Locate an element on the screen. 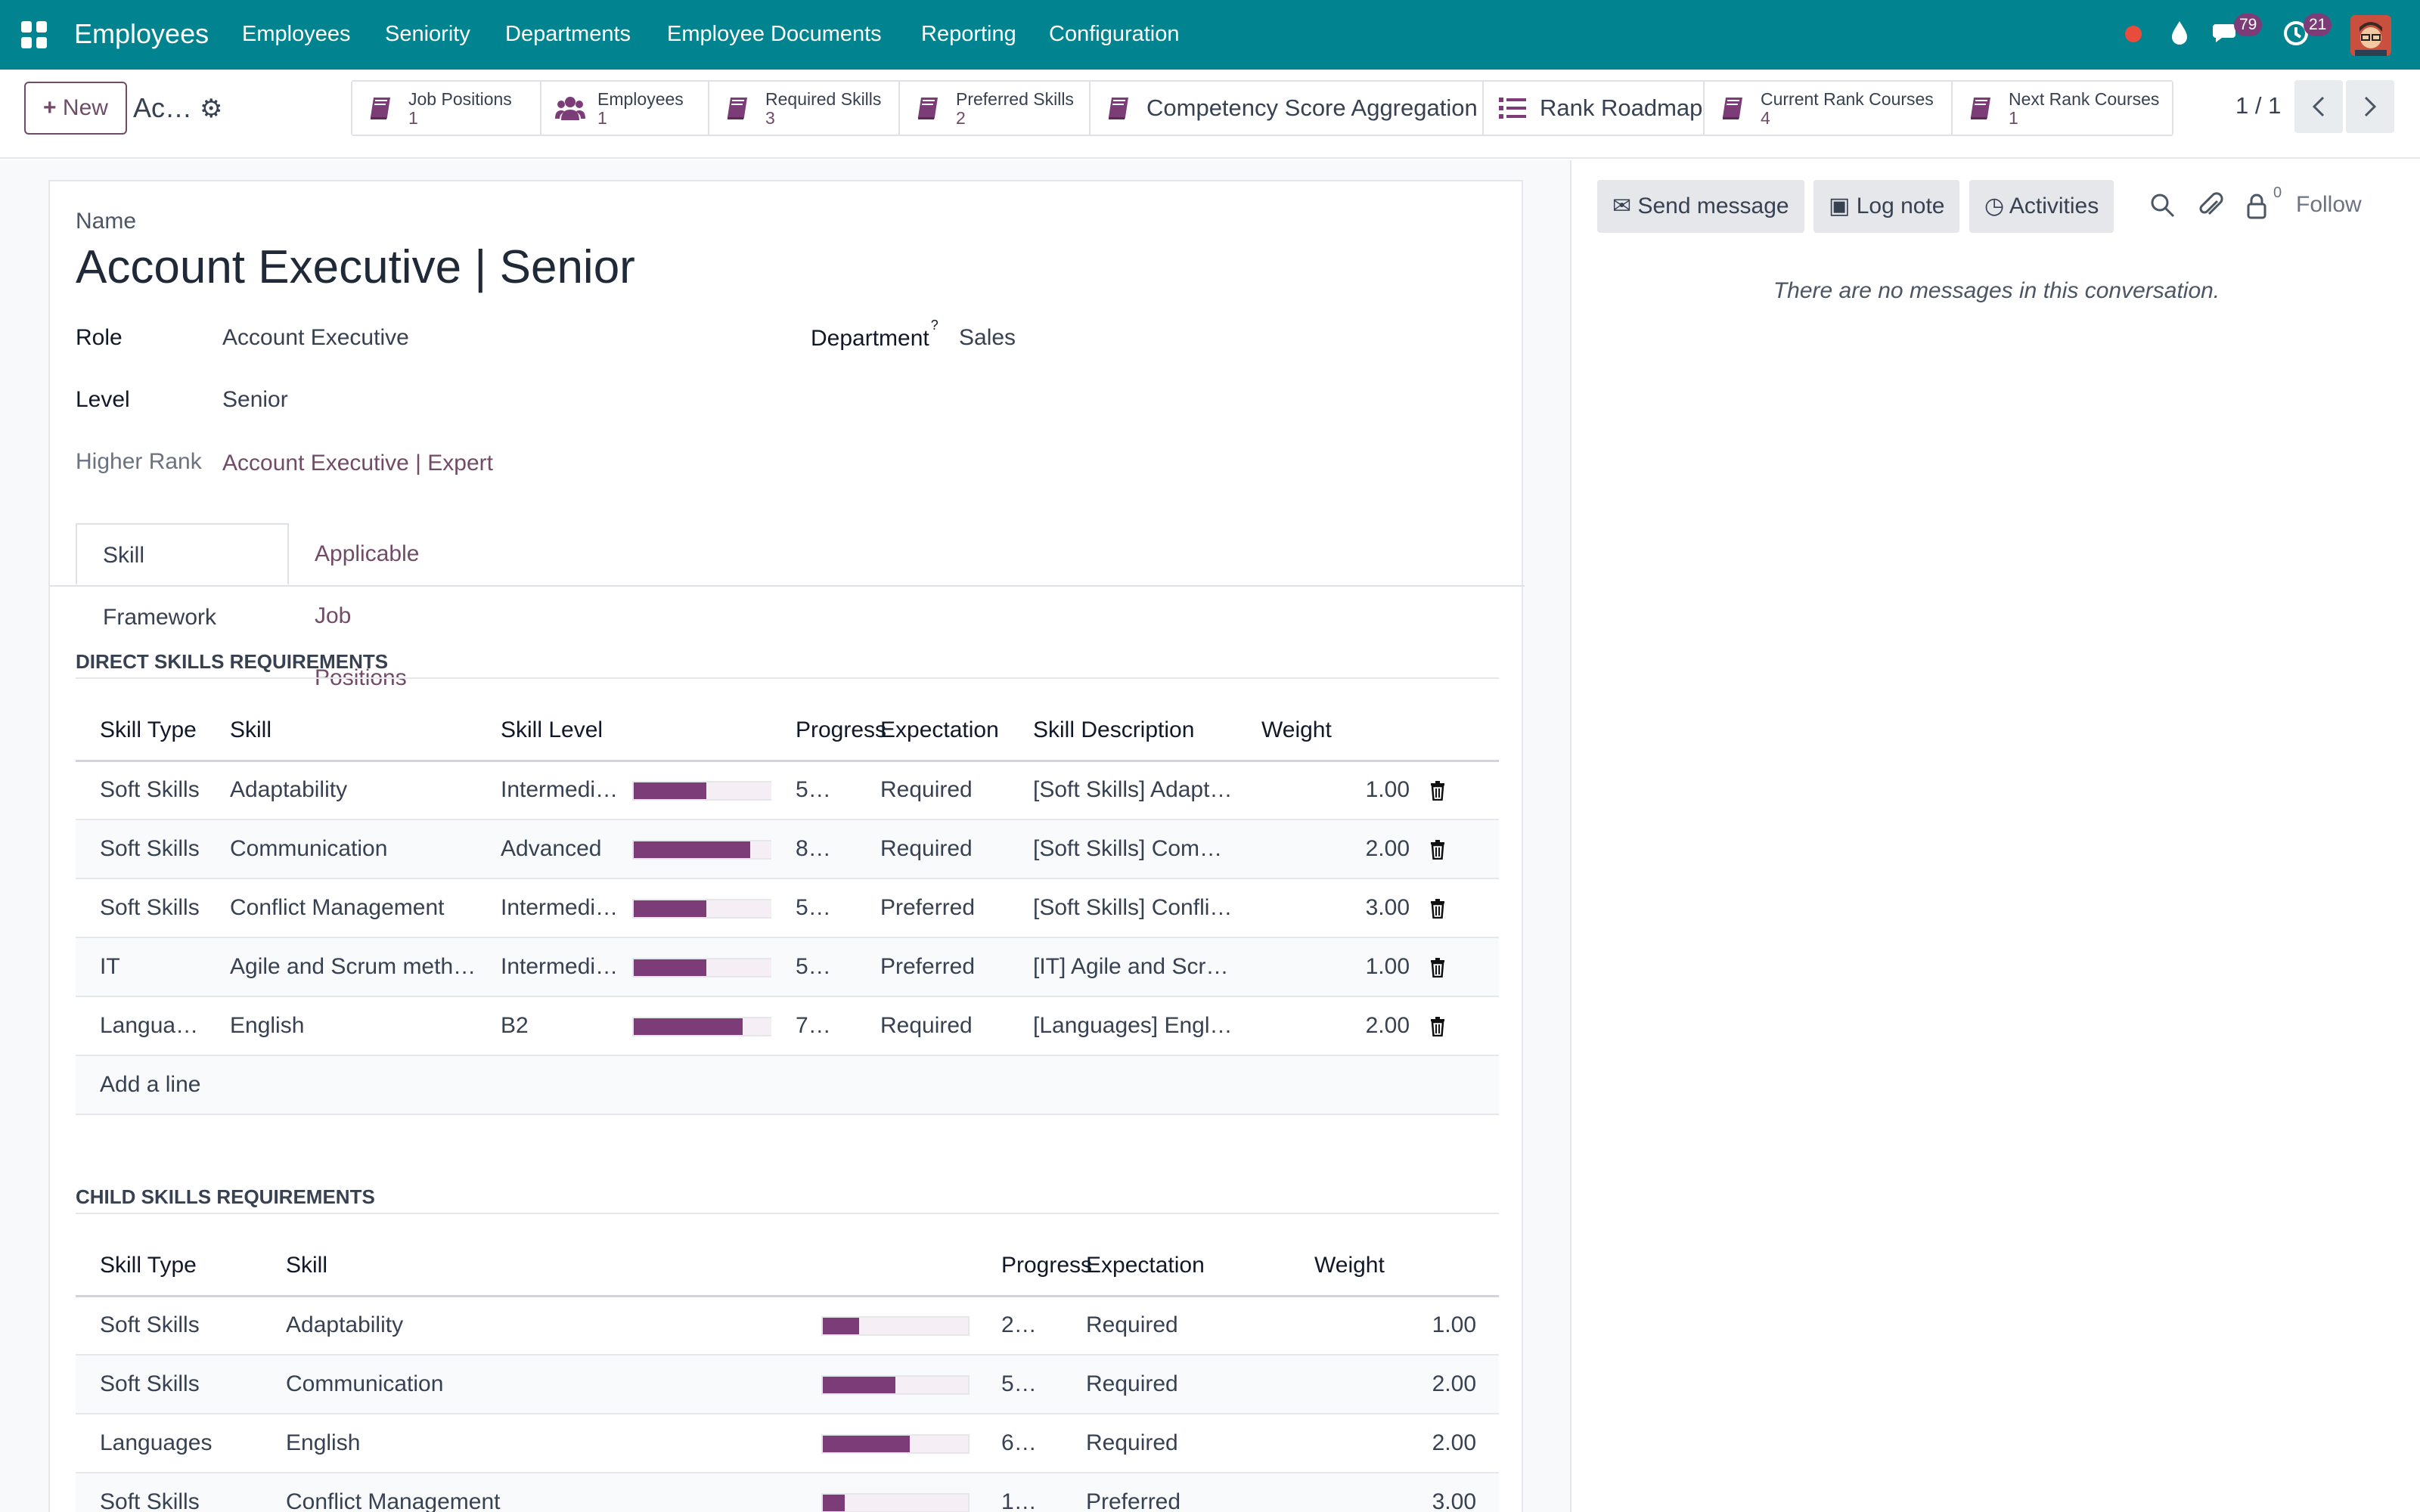 The width and height of the screenshot is (2420, 1512). smart-button-next-rank-courses: Next Rank Courses 1 is located at coordinates (2062, 109).